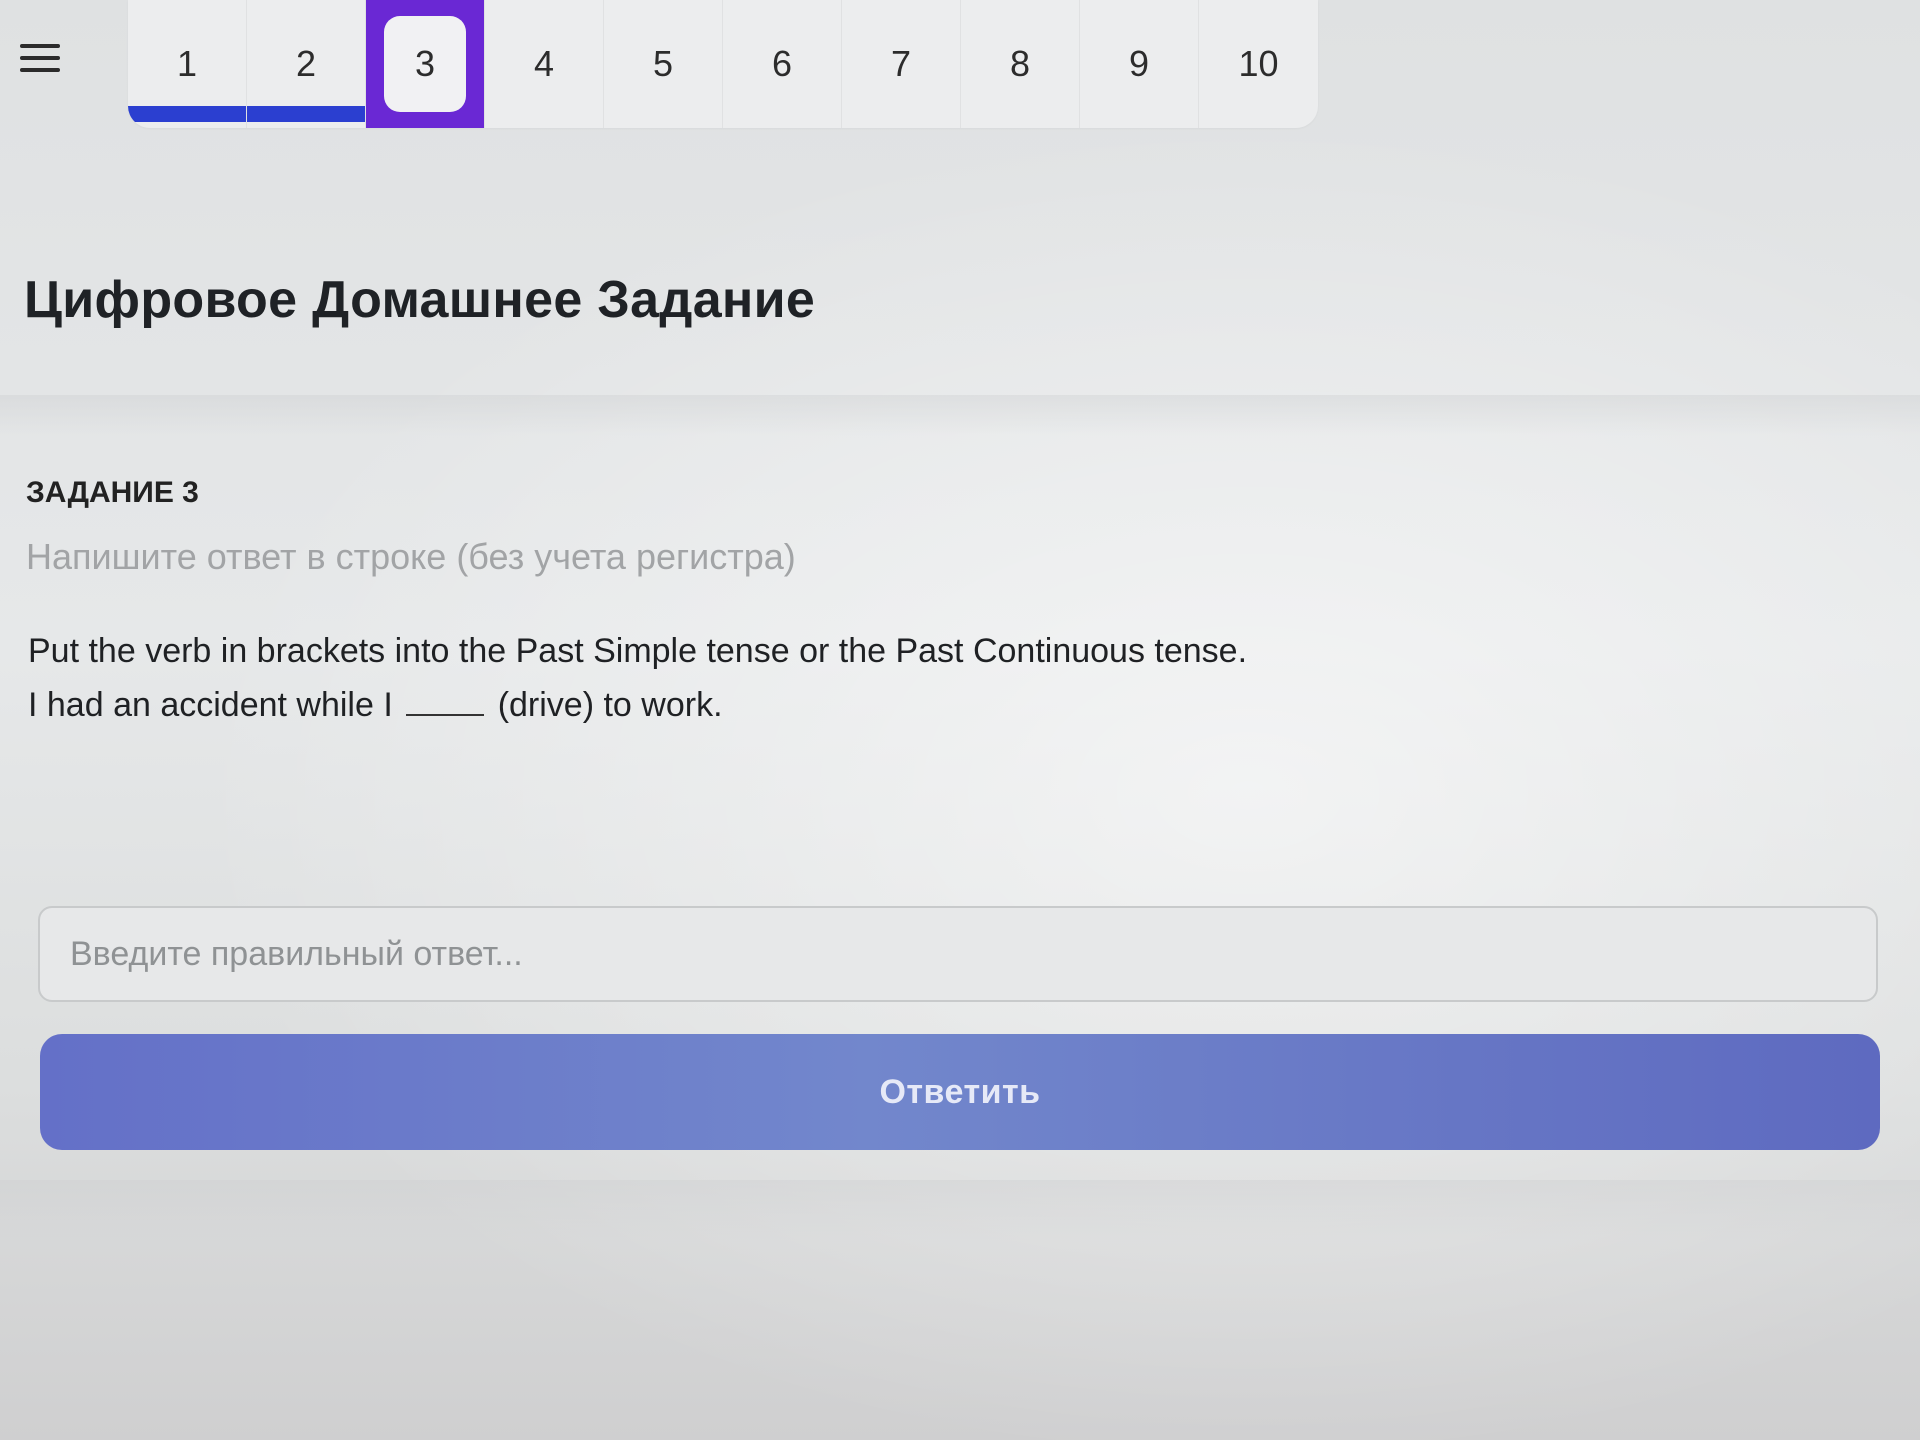 The height and width of the screenshot is (1440, 1920). I want to click on answer-input, so click(958, 954).